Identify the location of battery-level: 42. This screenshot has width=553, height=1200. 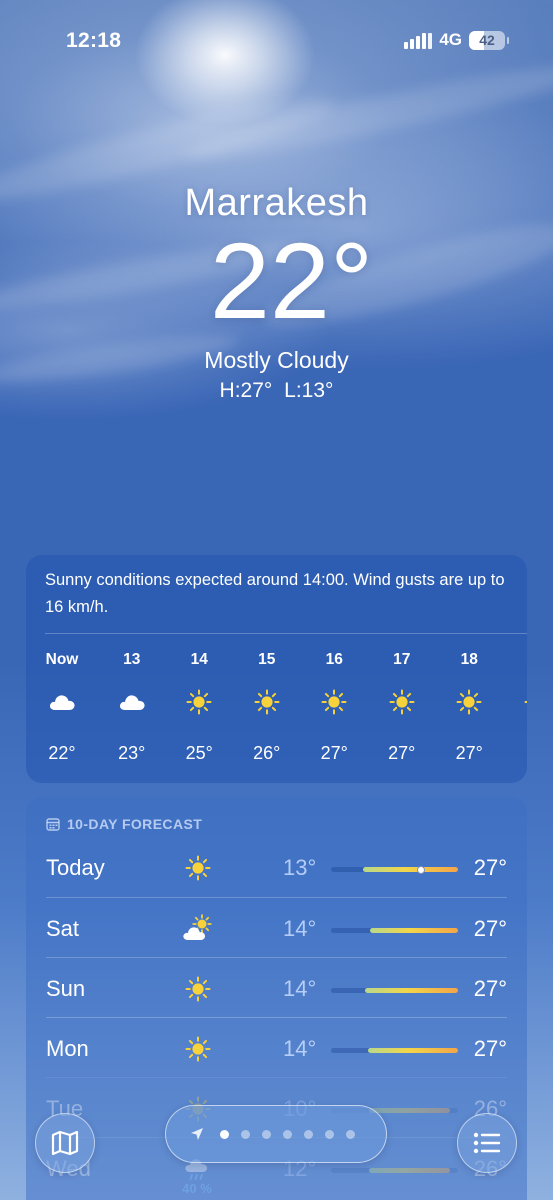
(487, 40).